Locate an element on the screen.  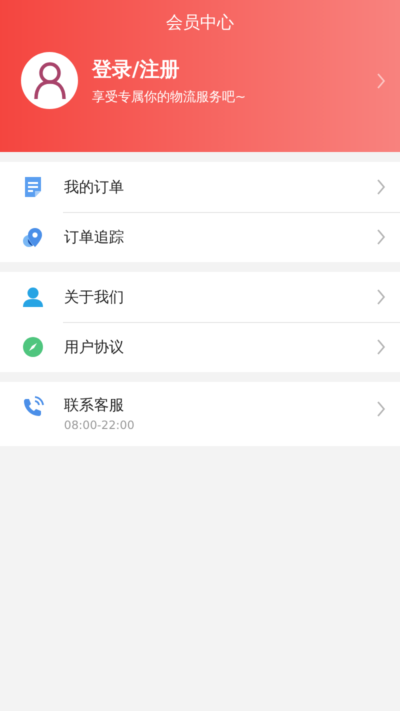
person-icon is located at coordinates (33, 297).